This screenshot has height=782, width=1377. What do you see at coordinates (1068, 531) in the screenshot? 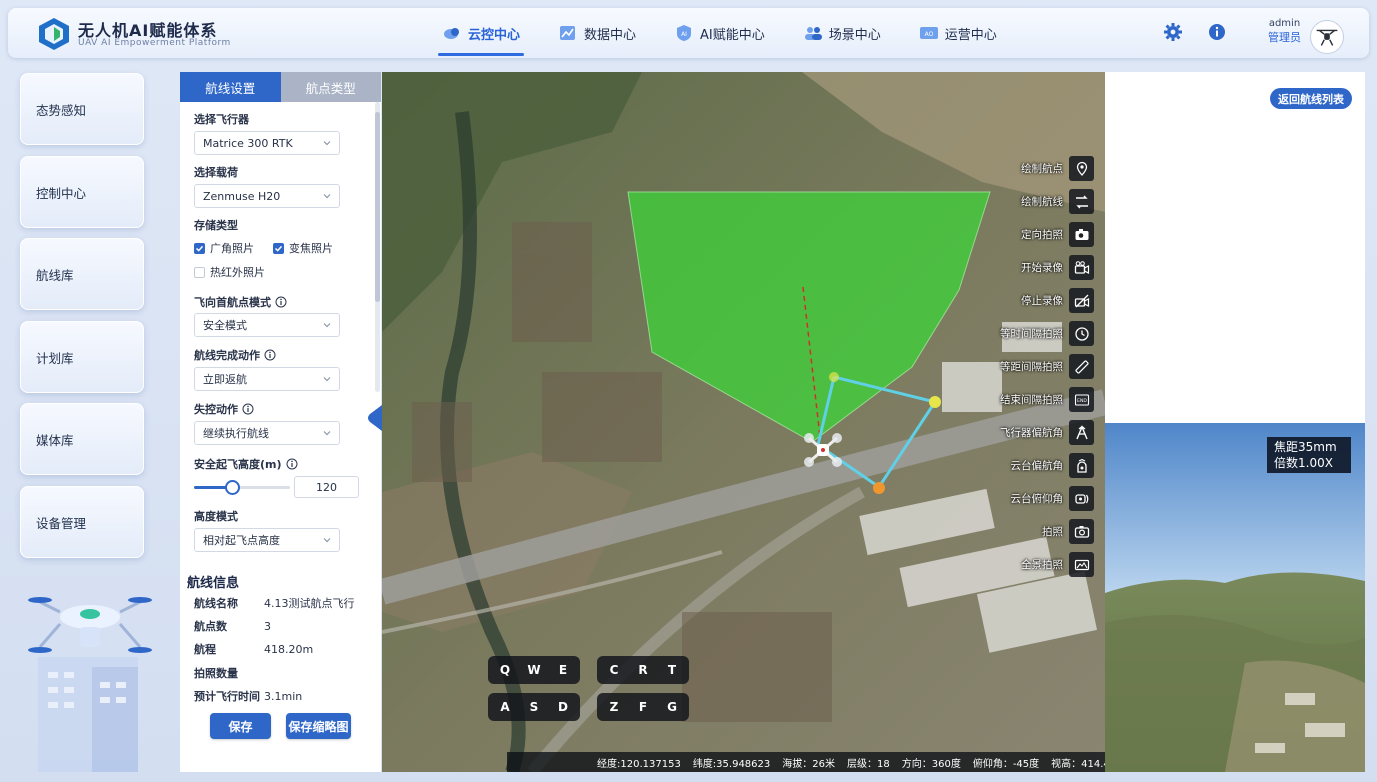
I see `tool-take-photo: 拍照` at bounding box center [1068, 531].